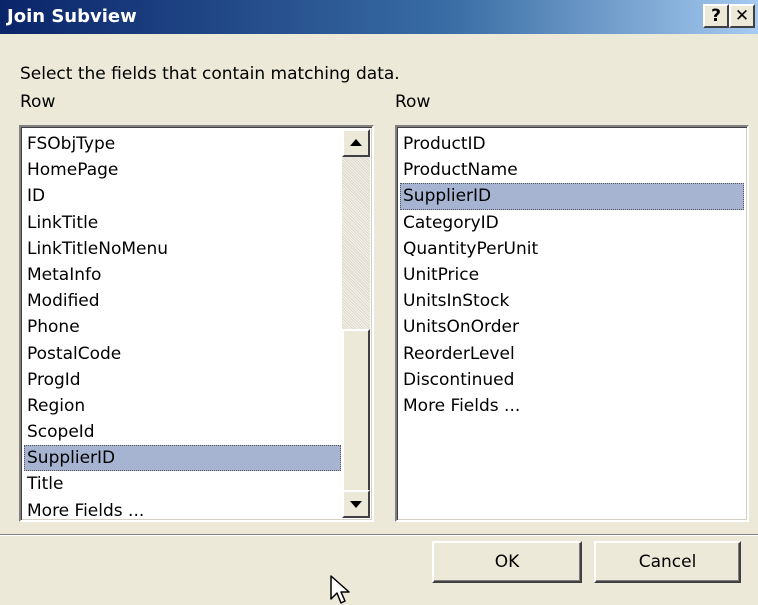 The image size is (758, 605). I want to click on left-list-item: ID, so click(182, 196).